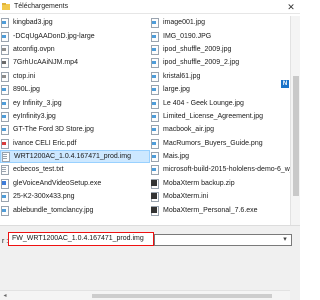  I want to click on window-title: Téléchargements, so click(41, 6).